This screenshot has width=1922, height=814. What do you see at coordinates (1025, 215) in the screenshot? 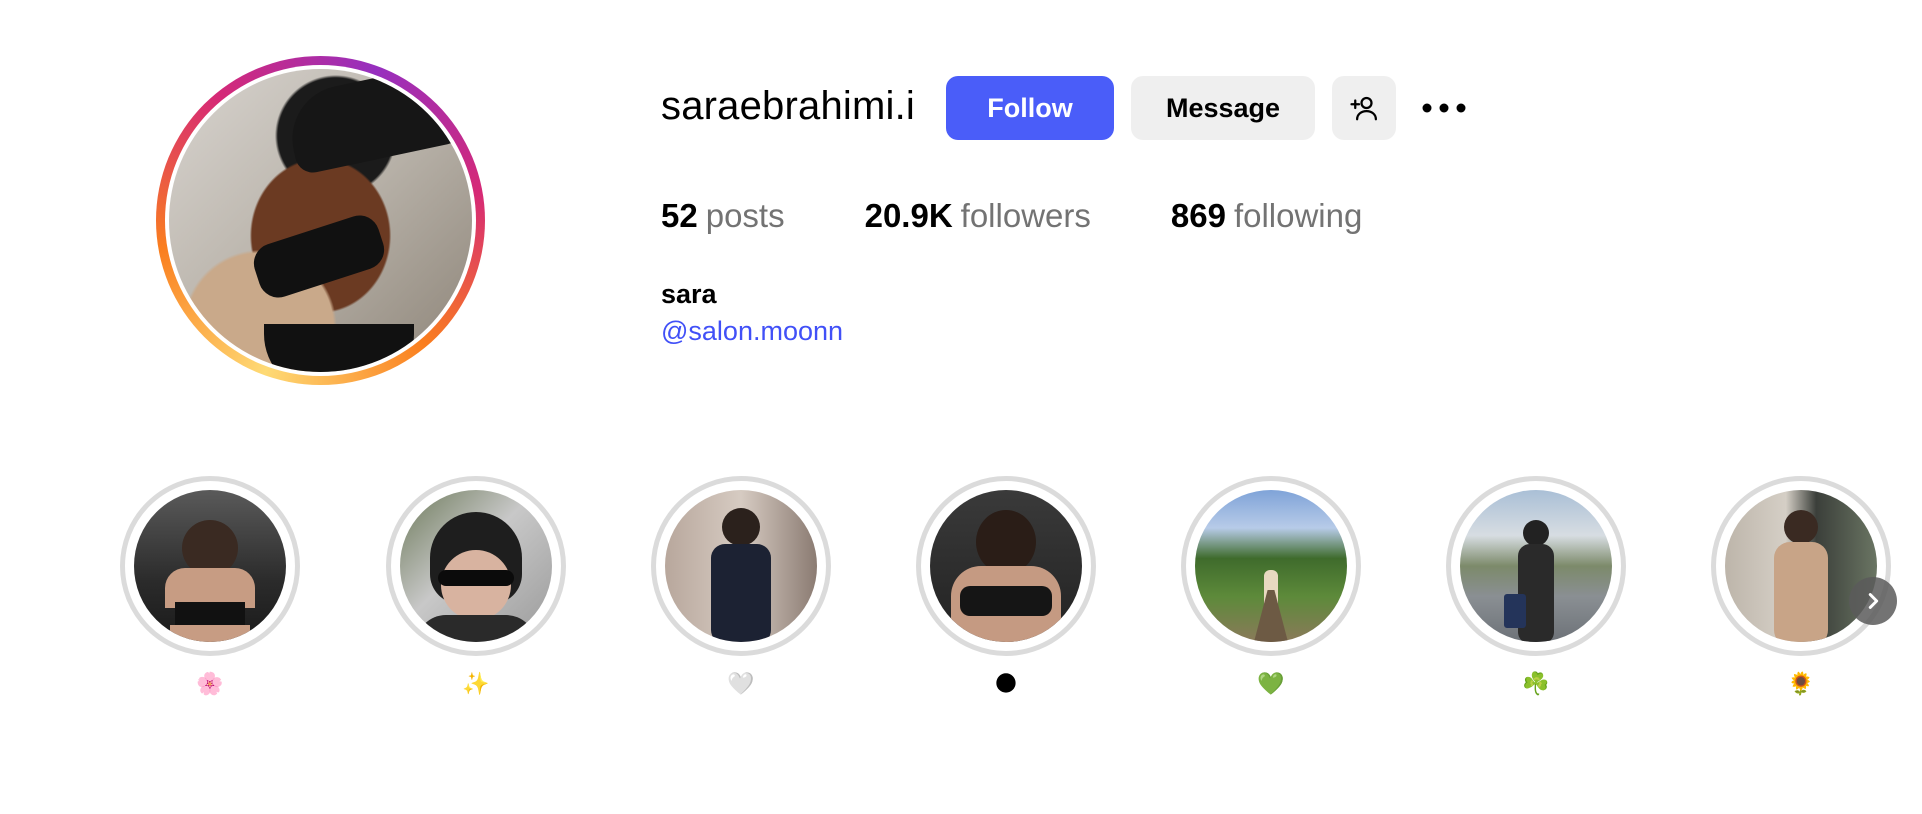
I see `followers-label: followers` at bounding box center [1025, 215].